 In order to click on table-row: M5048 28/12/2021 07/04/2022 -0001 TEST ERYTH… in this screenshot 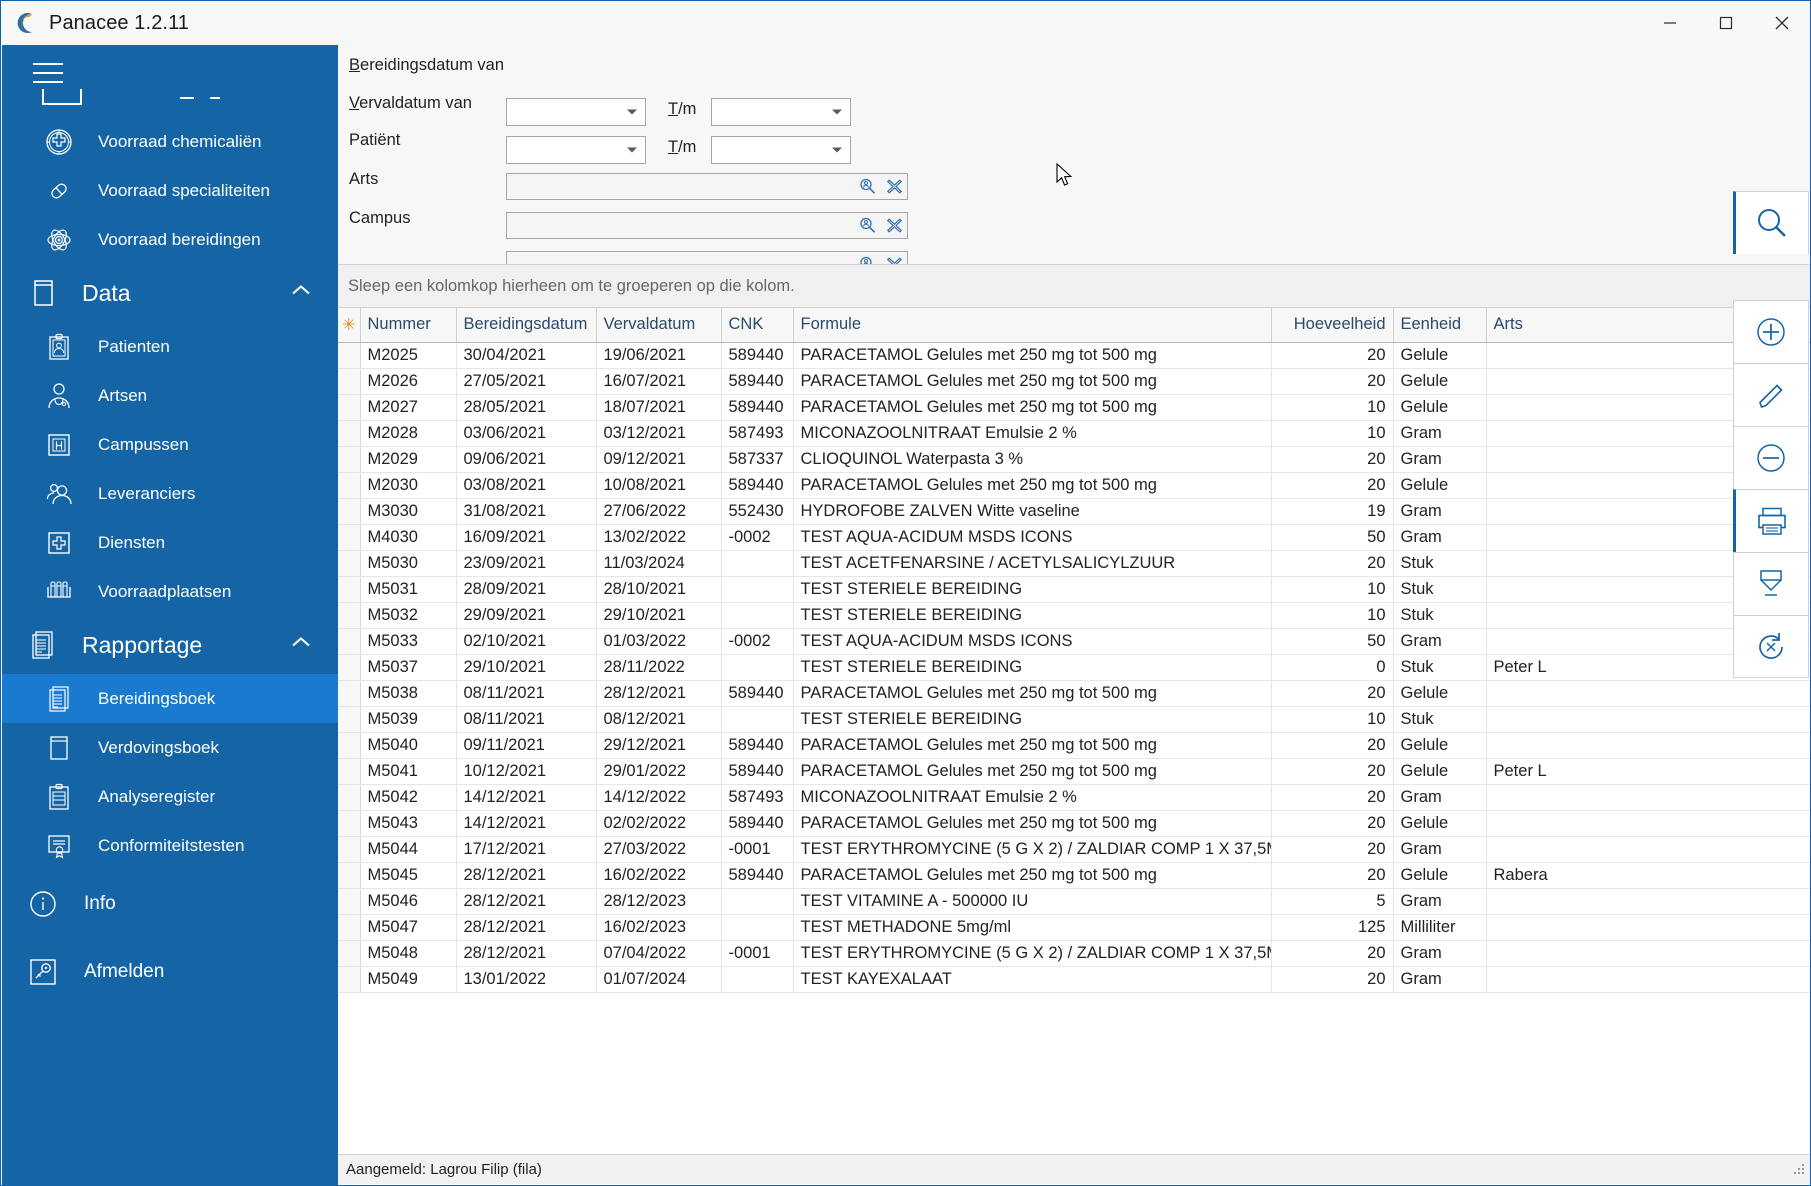, I will do `click(1074, 953)`.